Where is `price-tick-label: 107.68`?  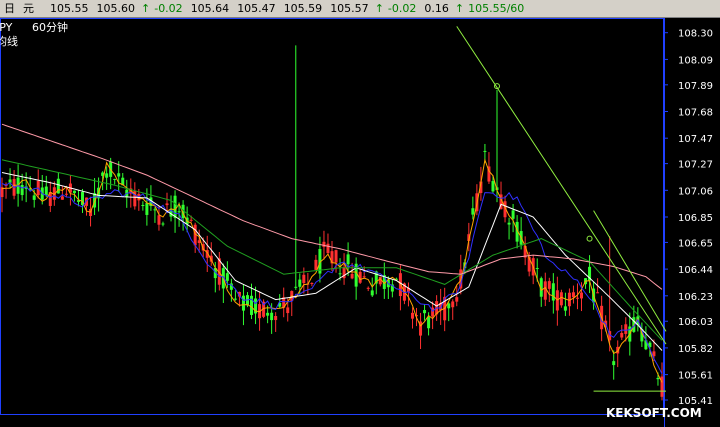 price-tick-label: 107.68 is located at coordinates (695, 113).